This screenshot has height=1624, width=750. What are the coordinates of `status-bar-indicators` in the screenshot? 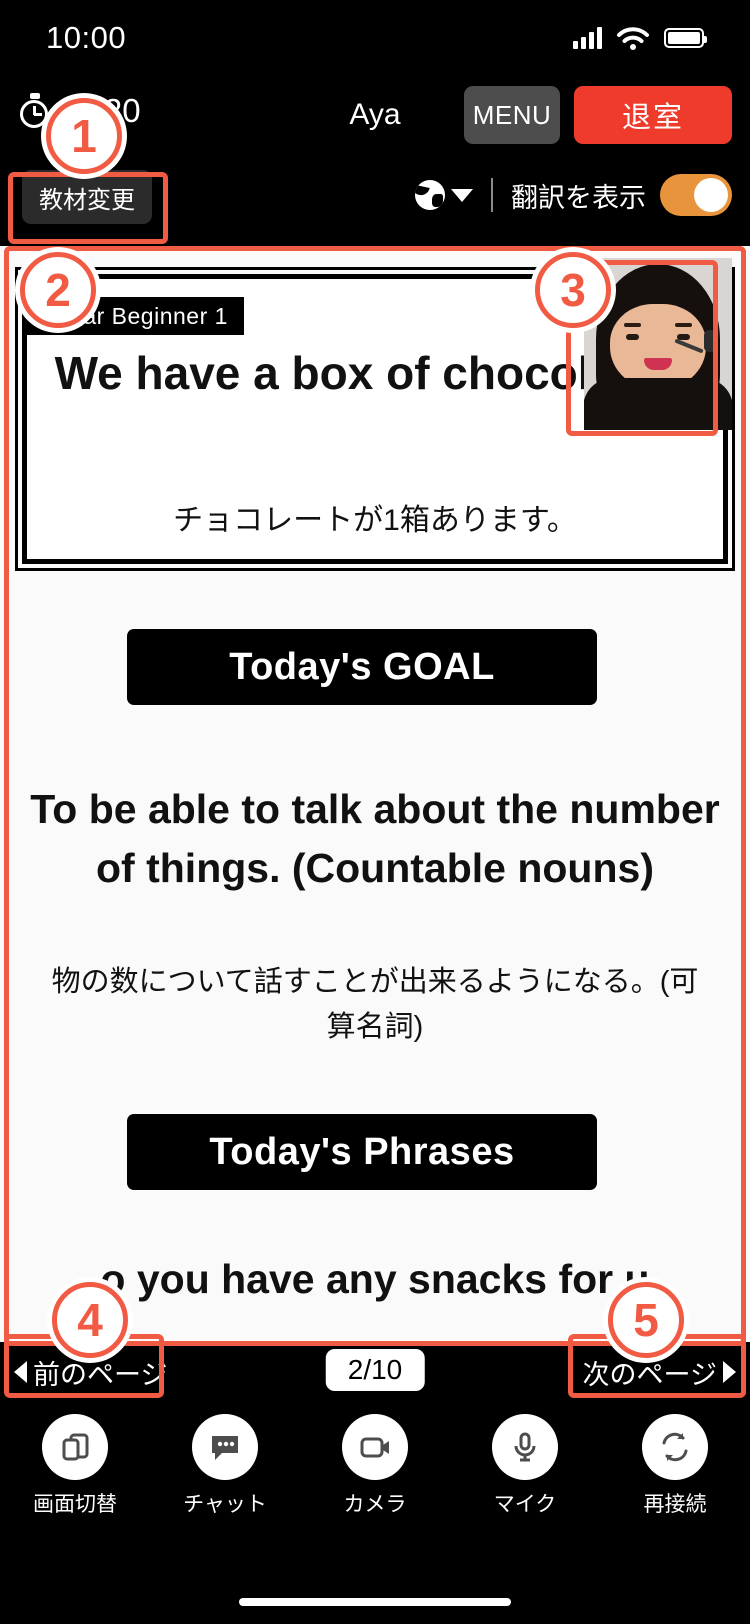 It's located at (640, 38).